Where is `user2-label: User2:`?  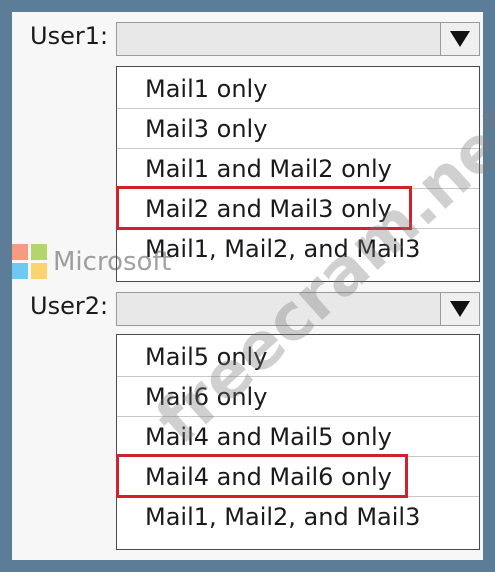
user2-label: User2: is located at coordinates (69, 306).